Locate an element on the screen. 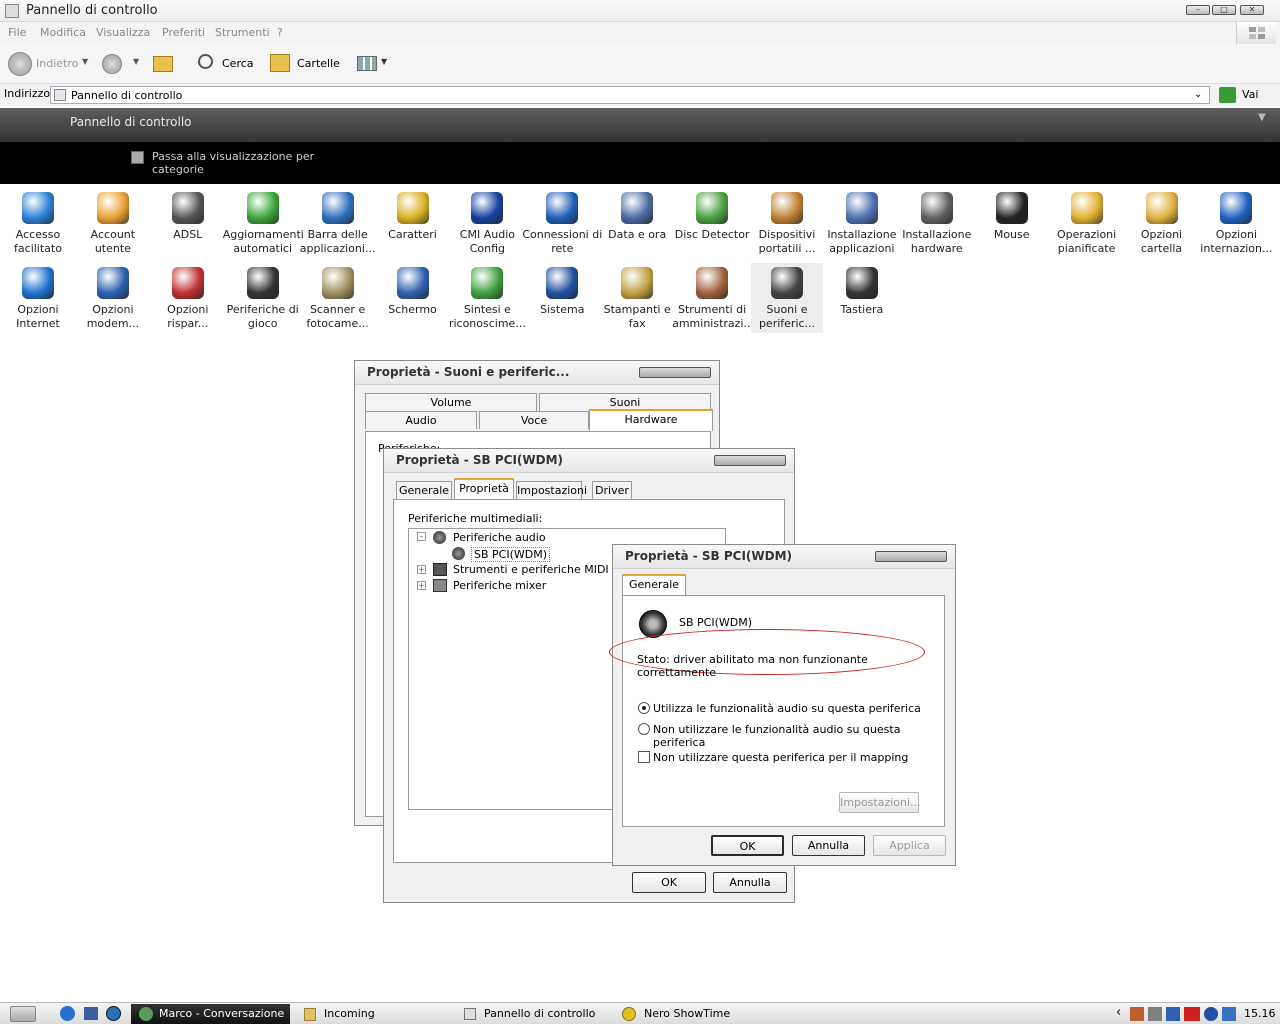  quicklaunch-ie-icon is located at coordinates (67, 1013).